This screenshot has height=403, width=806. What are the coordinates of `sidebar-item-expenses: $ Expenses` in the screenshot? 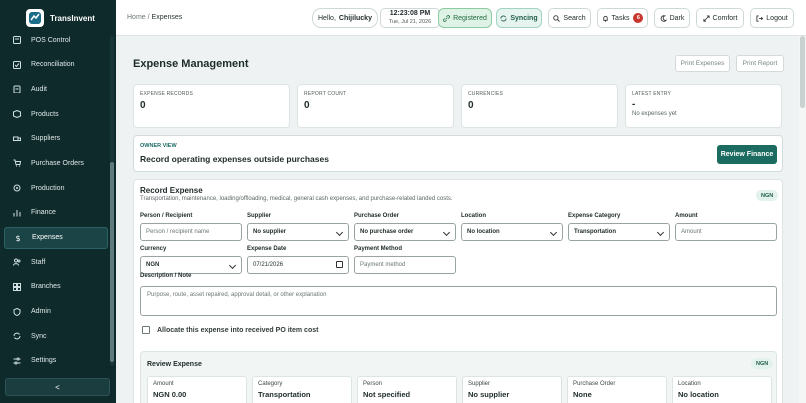 It's located at (56, 237).